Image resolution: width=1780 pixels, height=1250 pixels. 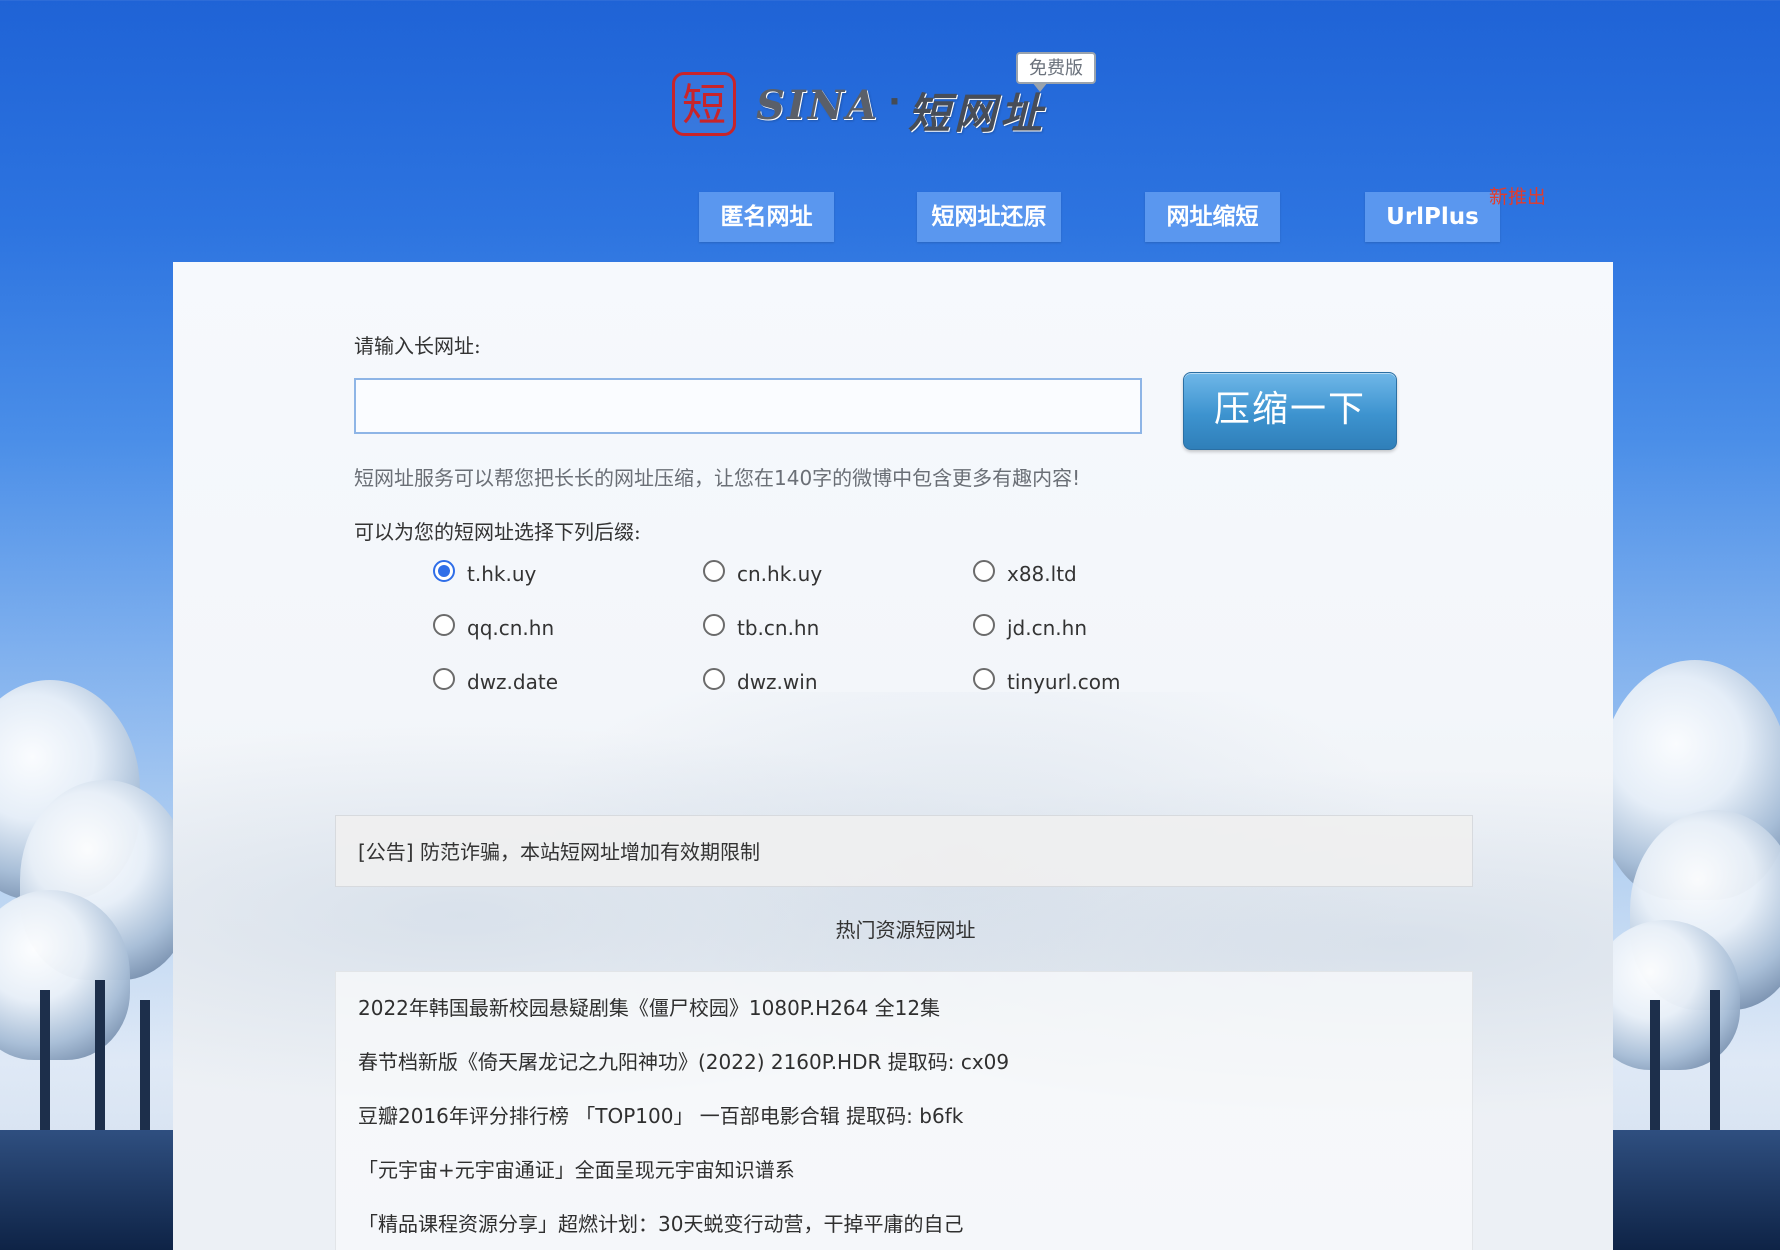 I want to click on suffix-option-label: tb.cn.hn, so click(x=778, y=628).